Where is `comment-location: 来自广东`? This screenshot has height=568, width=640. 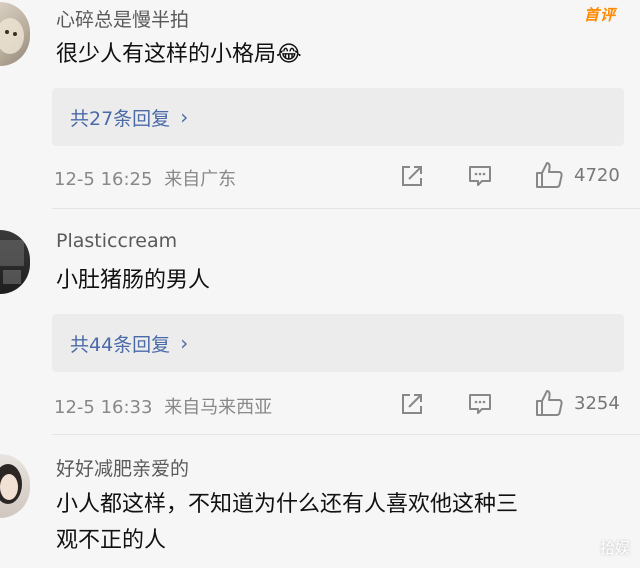 comment-location: 来自广东 is located at coordinates (200, 179).